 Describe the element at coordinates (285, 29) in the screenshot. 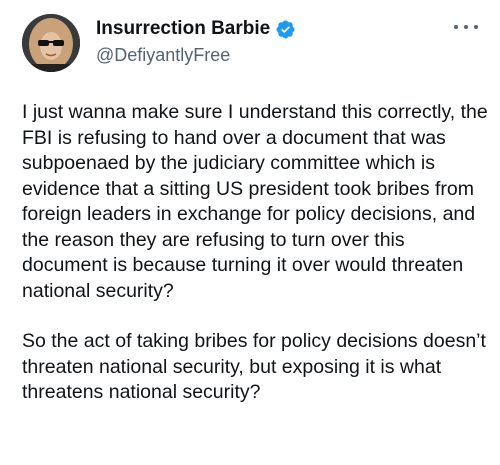

I see `verified-badge-icon` at that location.